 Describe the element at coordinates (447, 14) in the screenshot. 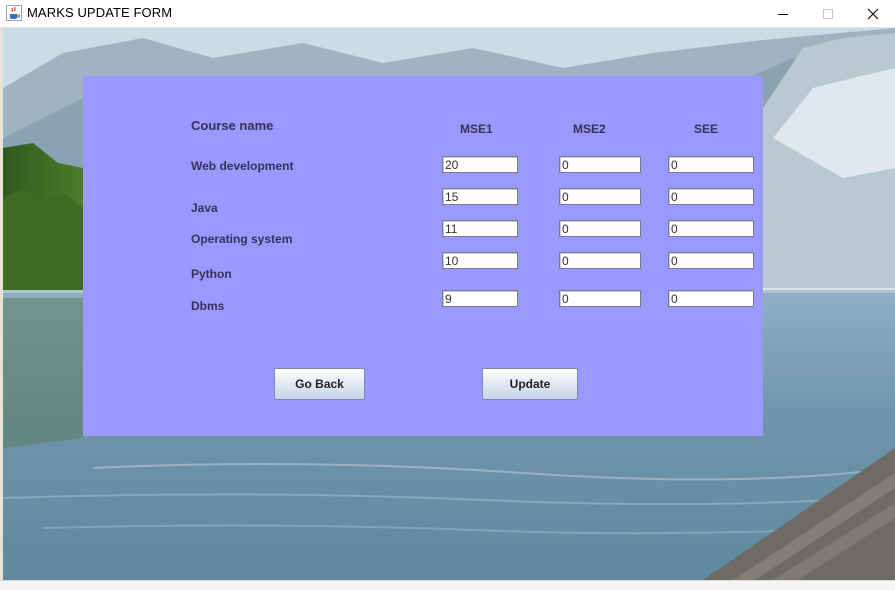

I see `title-bar: MARKS UPDATE FORM` at that location.